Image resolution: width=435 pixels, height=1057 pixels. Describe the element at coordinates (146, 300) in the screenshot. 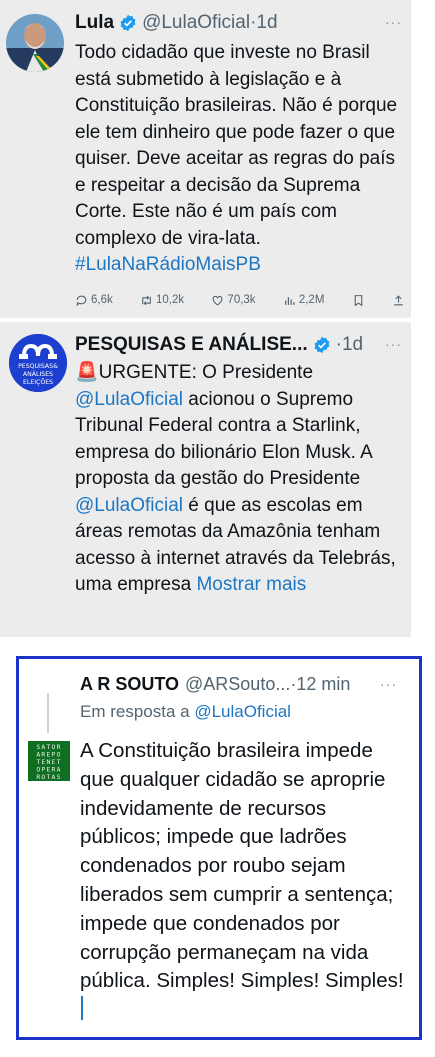

I see `retweet-icon` at that location.